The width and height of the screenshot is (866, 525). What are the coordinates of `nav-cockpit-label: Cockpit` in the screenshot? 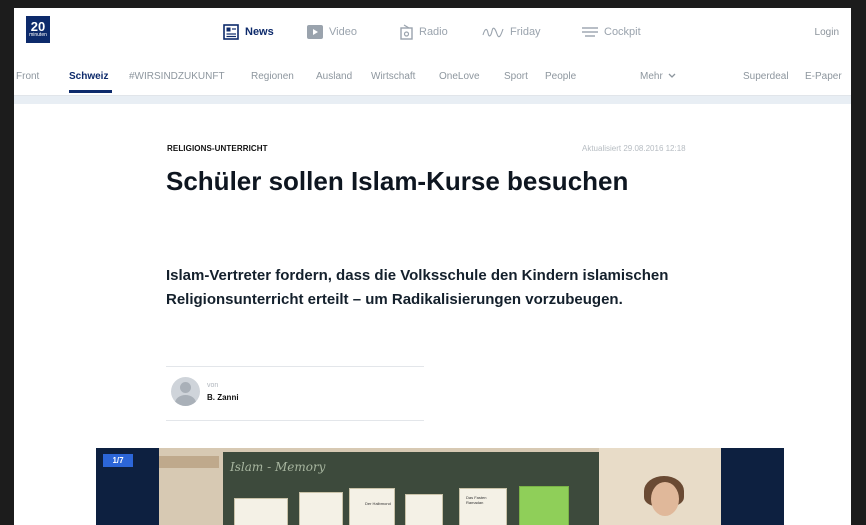 It's located at (622, 32).